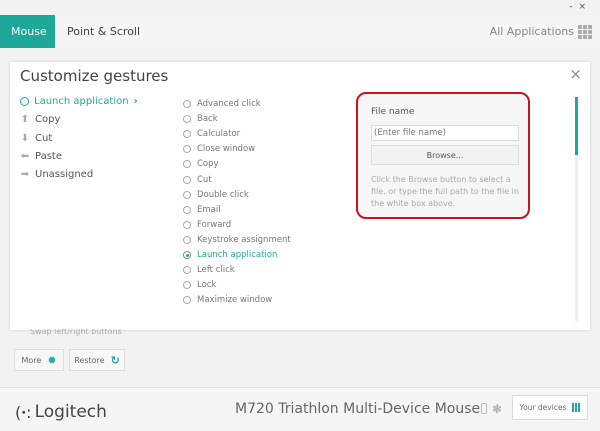 The image size is (600, 431). What do you see at coordinates (25, 120) in the screenshot?
I see `arrow-up-icon: ⬆` at bounding box center [25, 120].